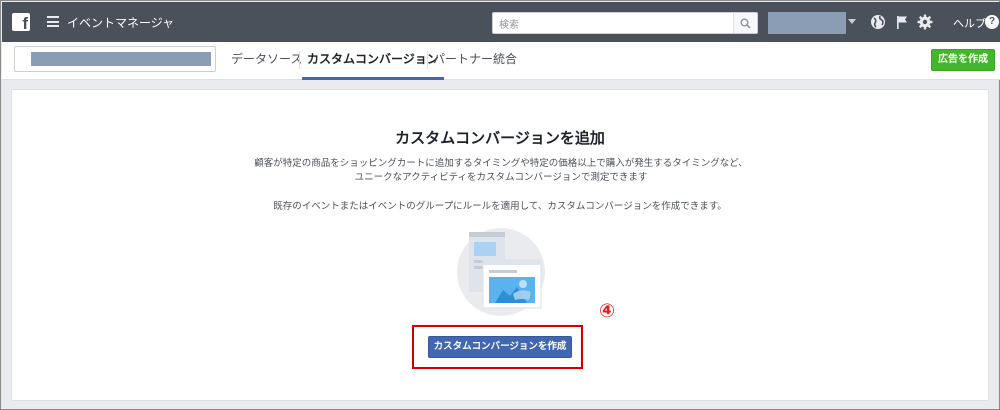 Image resolution: width=1000 pixels, height=410 pixels. Describe the element at coordinates (500, 138) in the screenshot. I see `page-title: カスタムコンバージョンを追加` at that location.